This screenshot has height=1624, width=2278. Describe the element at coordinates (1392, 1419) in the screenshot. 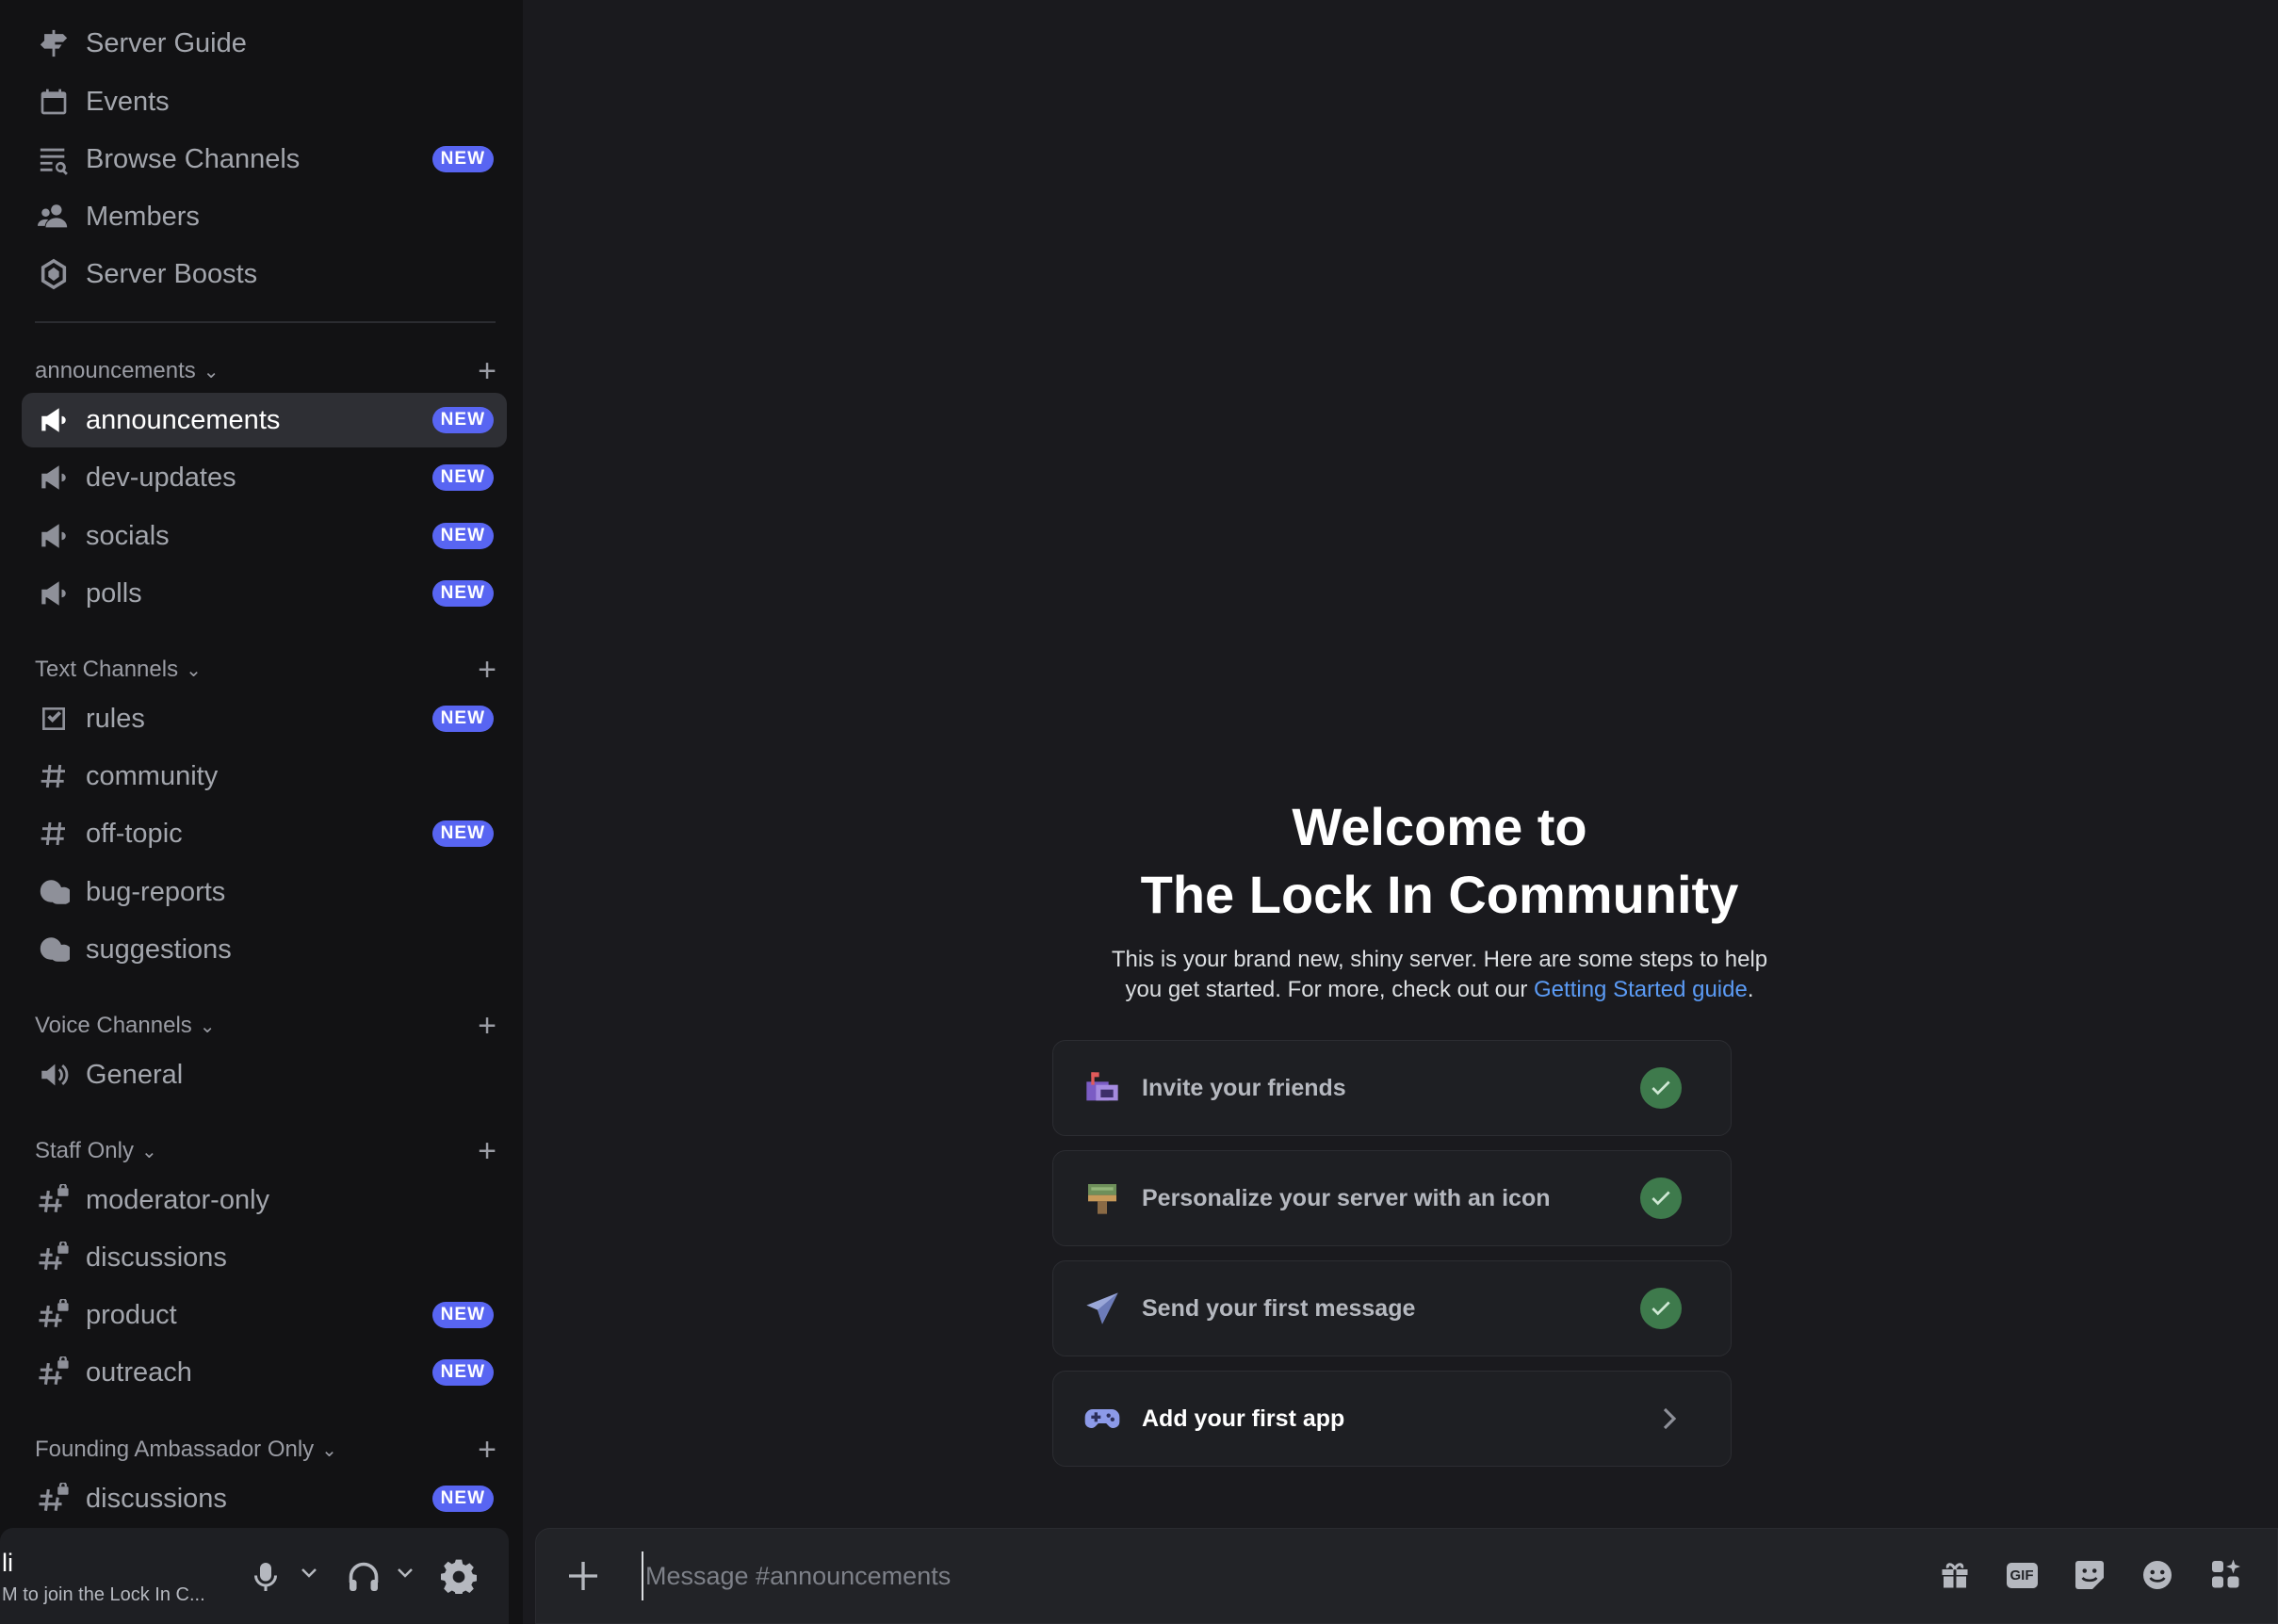

I see `card-add-first-app: Add your first app` at that location.